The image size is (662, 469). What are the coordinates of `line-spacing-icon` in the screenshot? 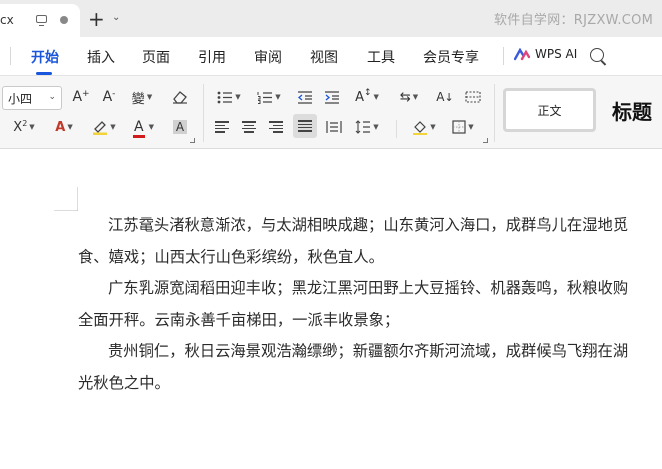 It's located at (363, 127).